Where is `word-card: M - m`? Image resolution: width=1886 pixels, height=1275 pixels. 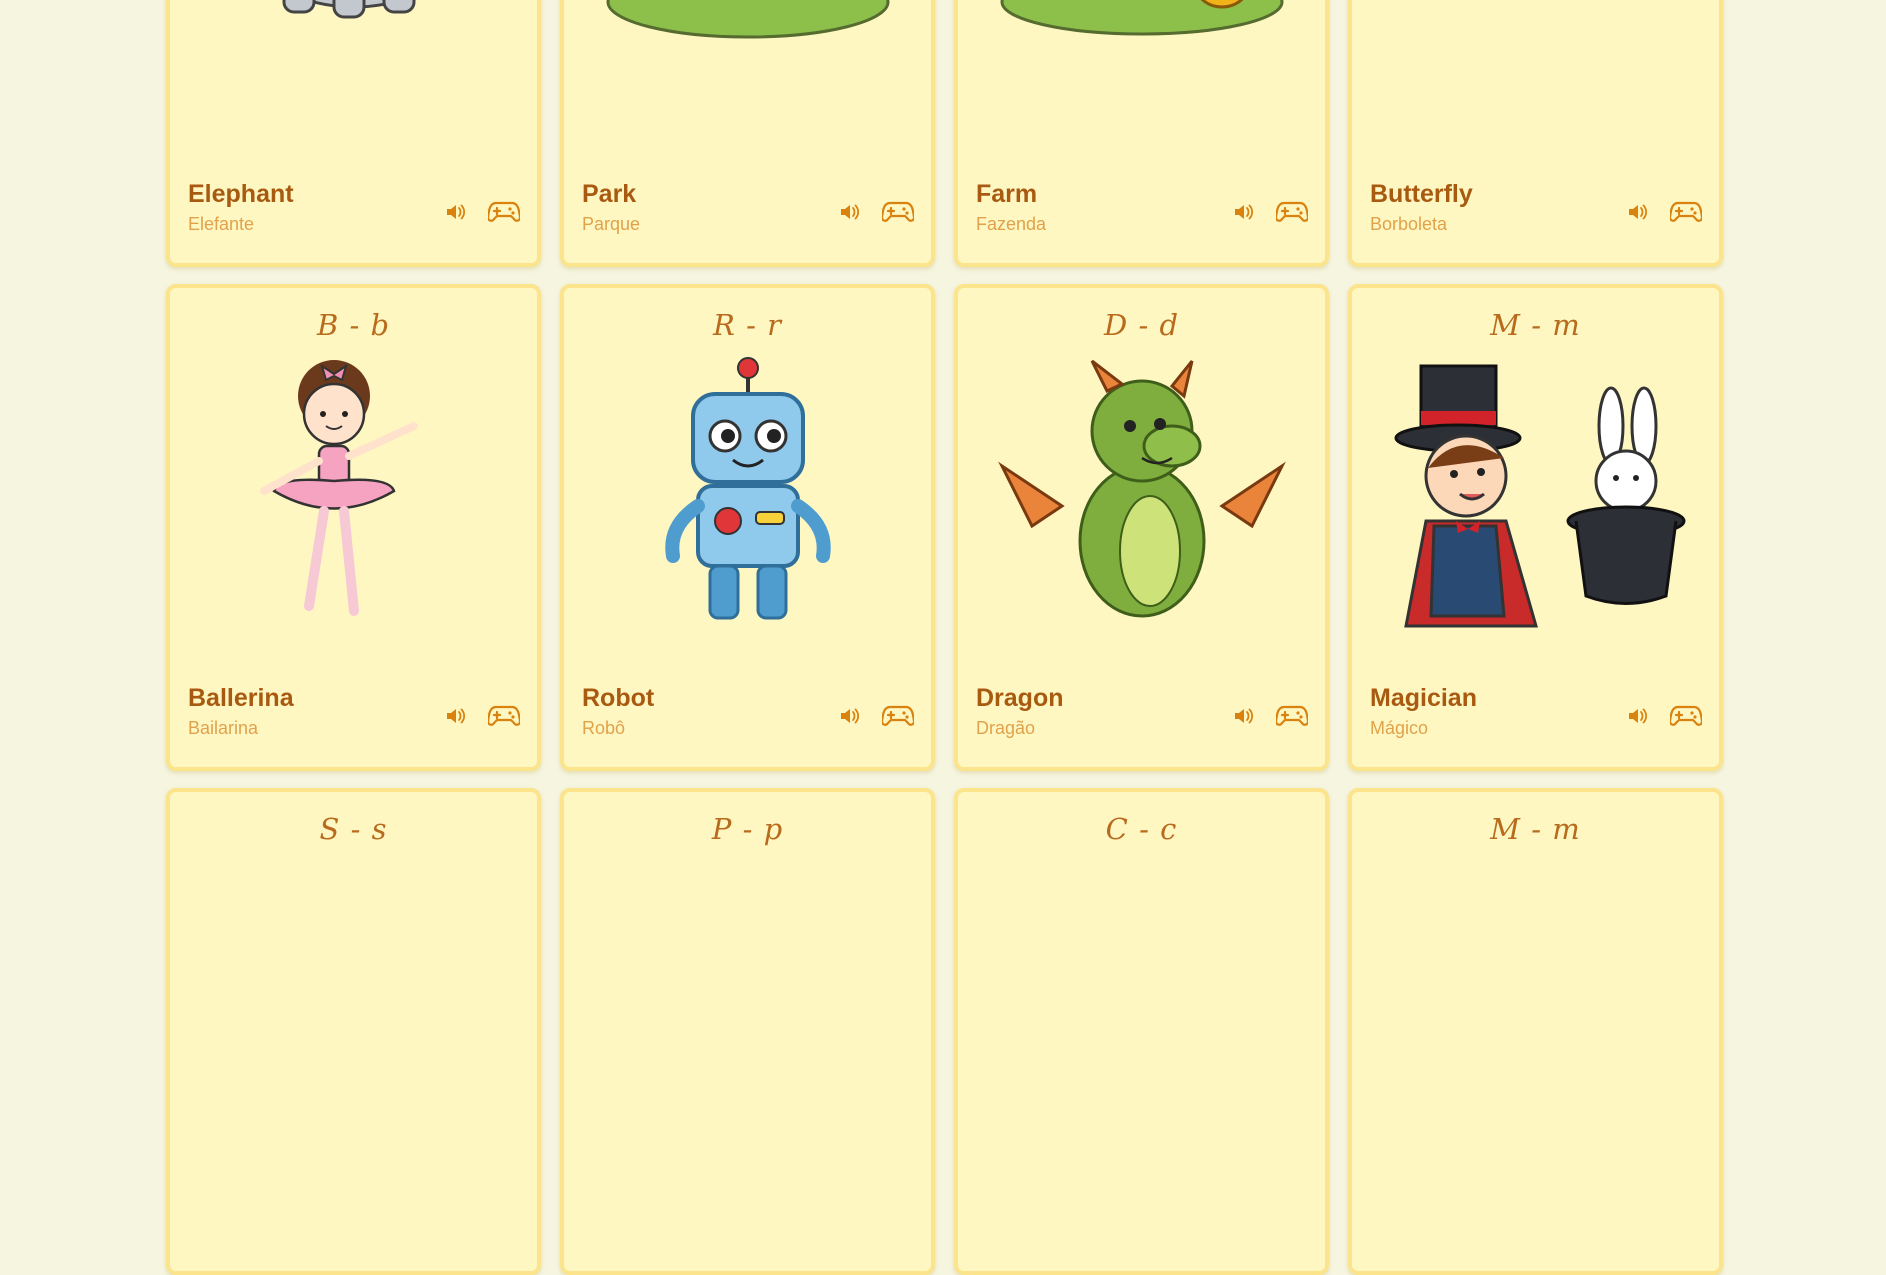
word-card: M - m is located at coordinates (1535, 1031).